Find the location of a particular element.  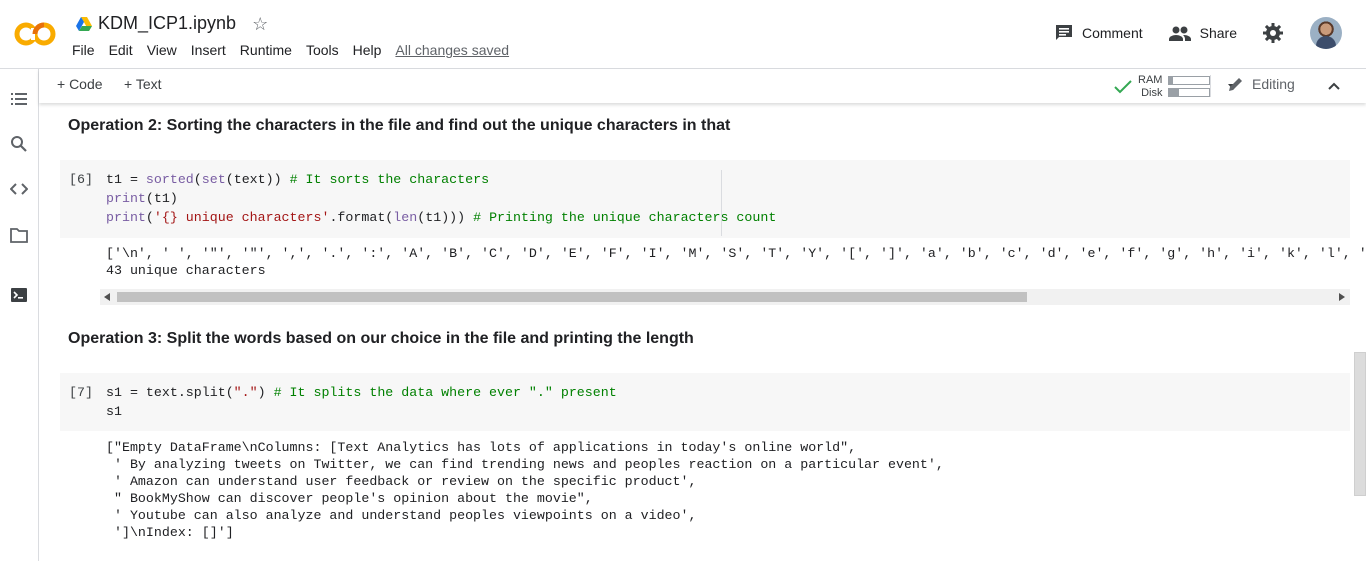

comment-button: Comment is located at coordinates (1099, 33).